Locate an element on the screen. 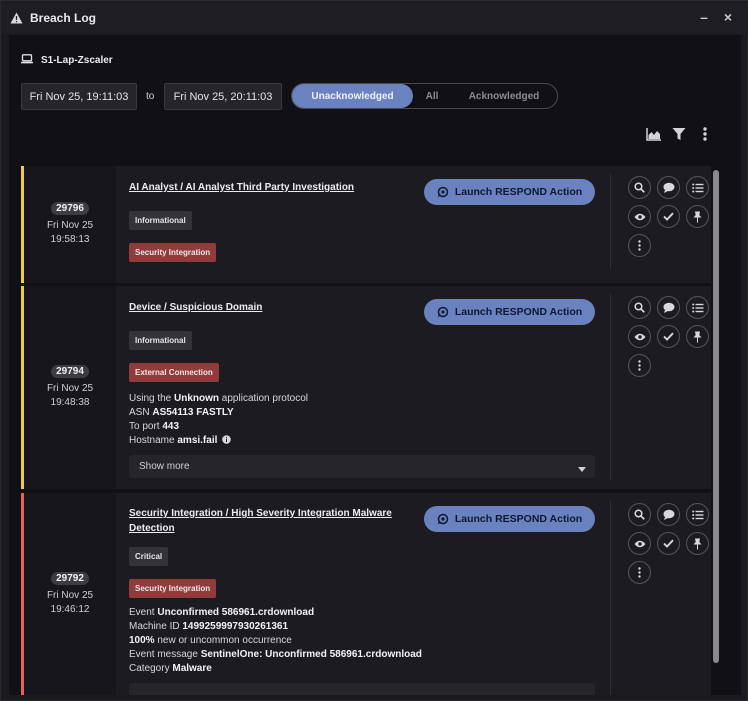 Image resolution: width=748 pixels, height=701 pixels. detail-machine-id: Machine ID 1499259997930261361 is located at coordinates (209, 626).